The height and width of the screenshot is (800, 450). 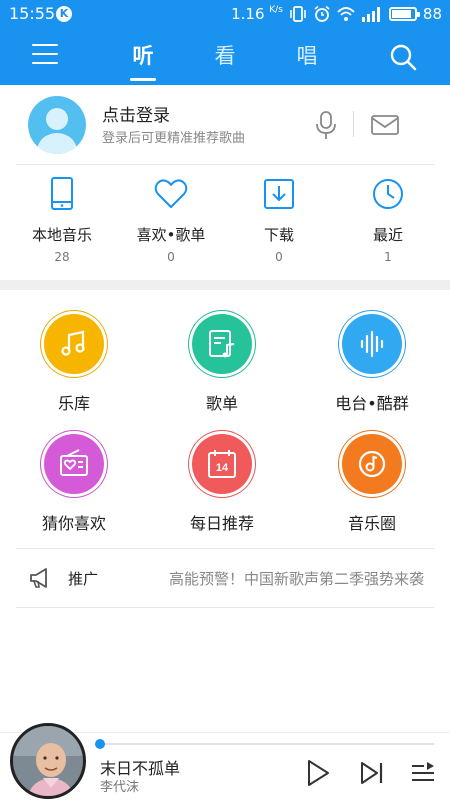 What do you see at coordinates (385, 125) in the screenshot?
I see `mail-icon` at bounding box center [385, 125].